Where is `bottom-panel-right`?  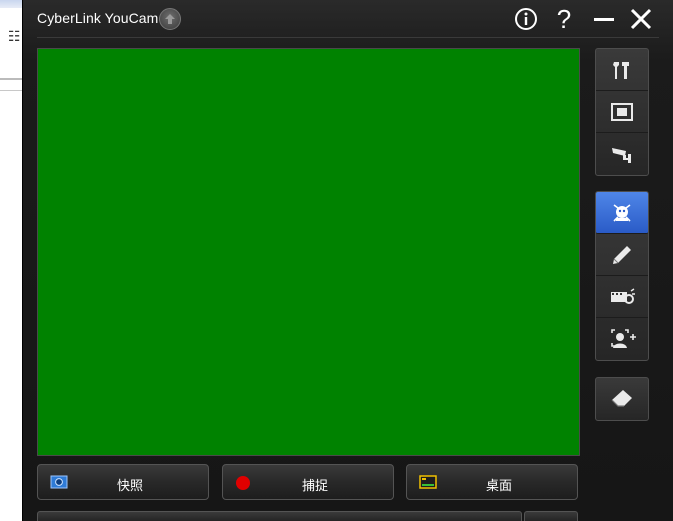 bottom-panel-right is located at coordinates (551, 516).